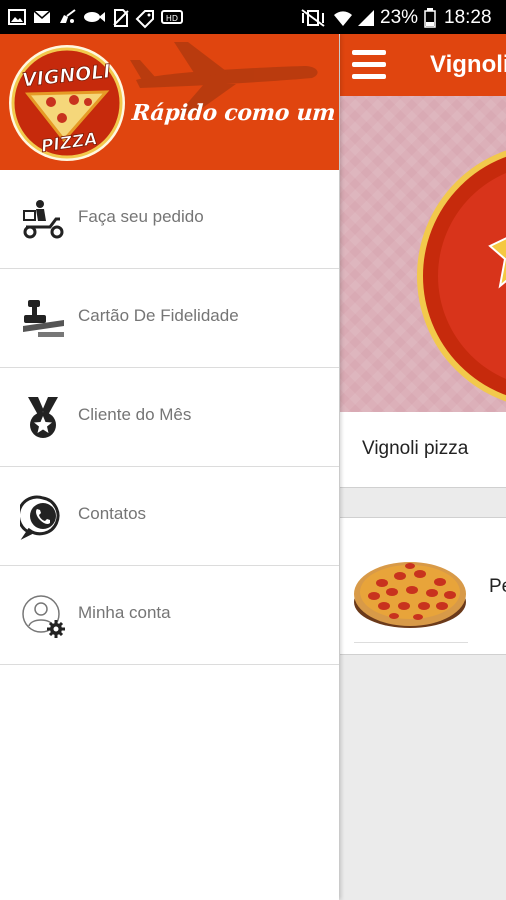 The height and width of the screenshot is (900, 506). What do you see at coordinates (366, 18) in the screenshot?
I see `cellular-signal-icon` at bounding box center [366, 18].